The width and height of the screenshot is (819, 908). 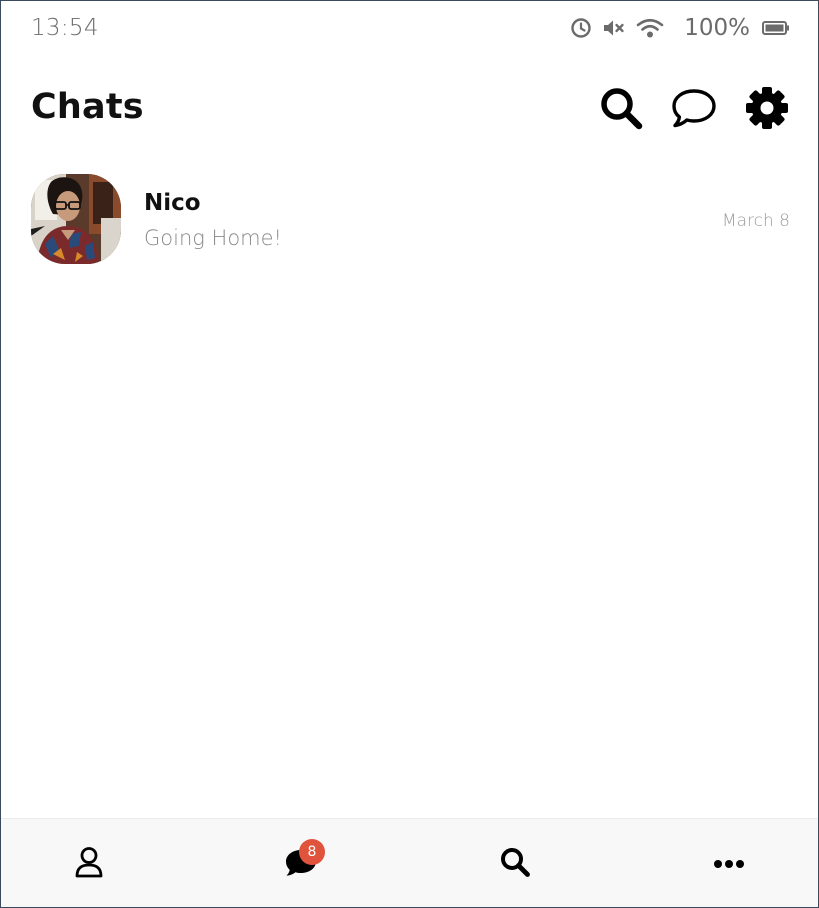 I want to click on mute-icon, so click(x=614, y=28).